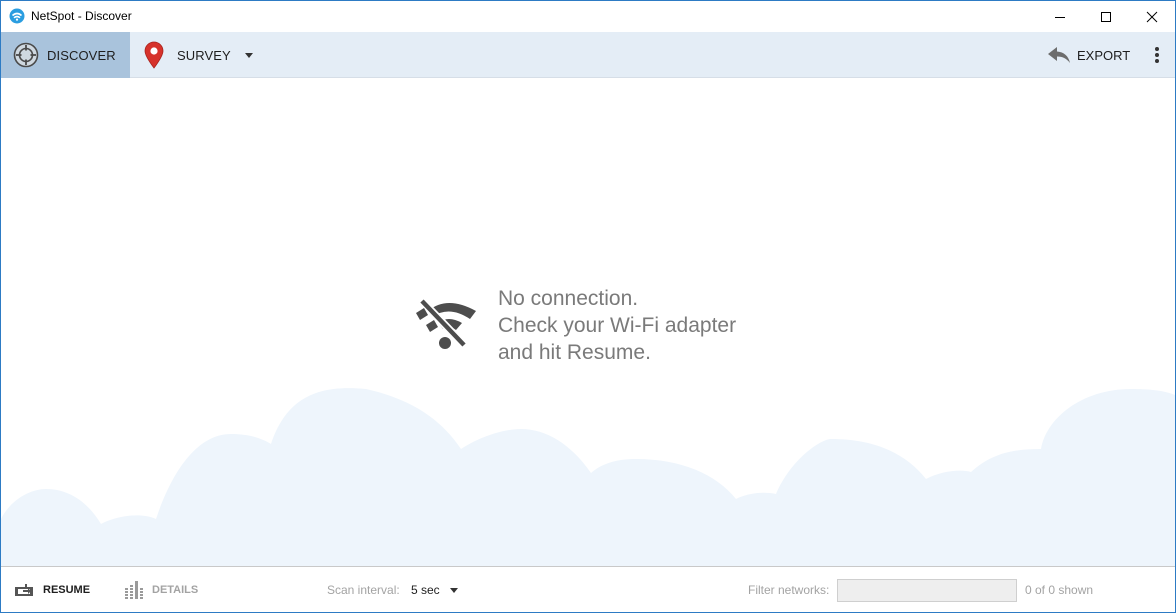  What do you see at coordinates (927, 590) in the screenshot?
I see `filter-networks-input` at bounding box center [927, 590].